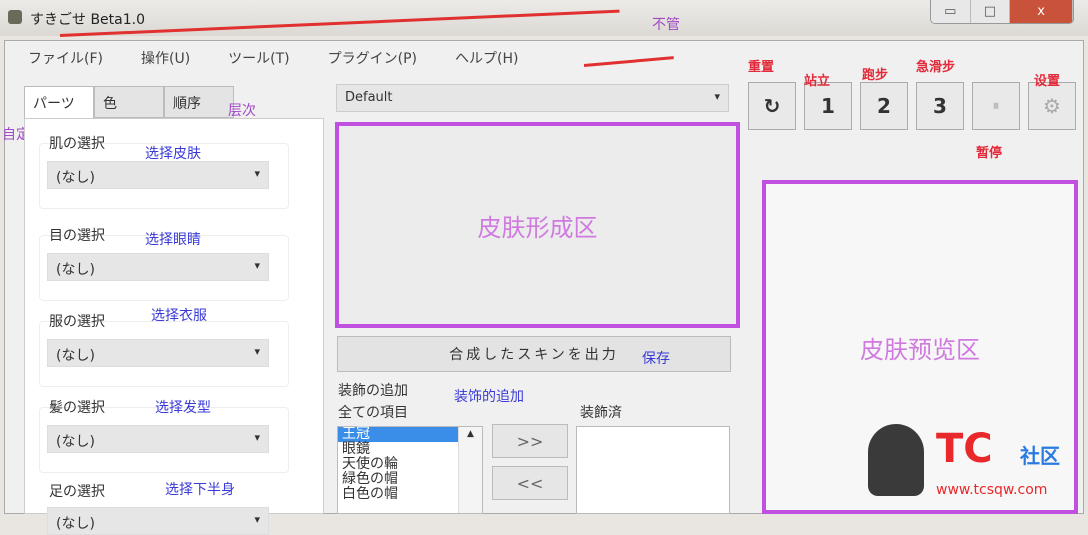 This screenshot has height=535, width=1088. Describe the element at coordinates (990, 11) in the screenshot. I see `maximize-button: □` at that location.